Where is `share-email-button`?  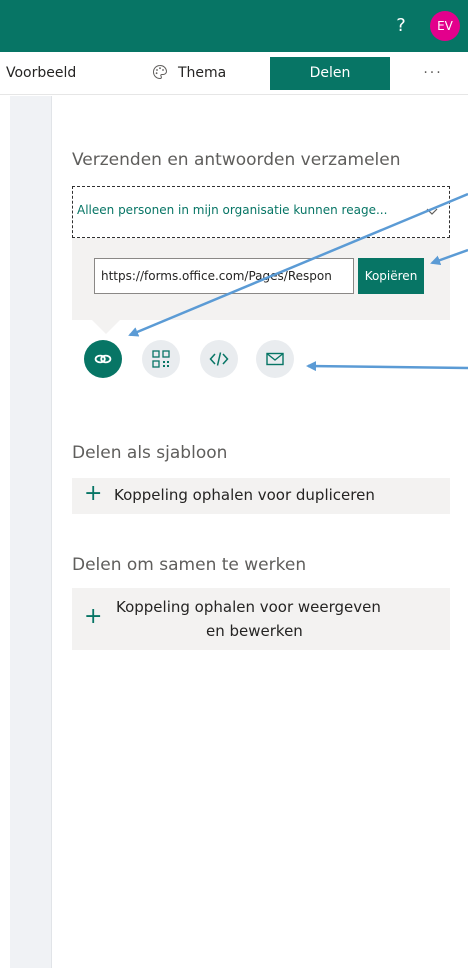
share-email-button is located at coordinates (275, 359).